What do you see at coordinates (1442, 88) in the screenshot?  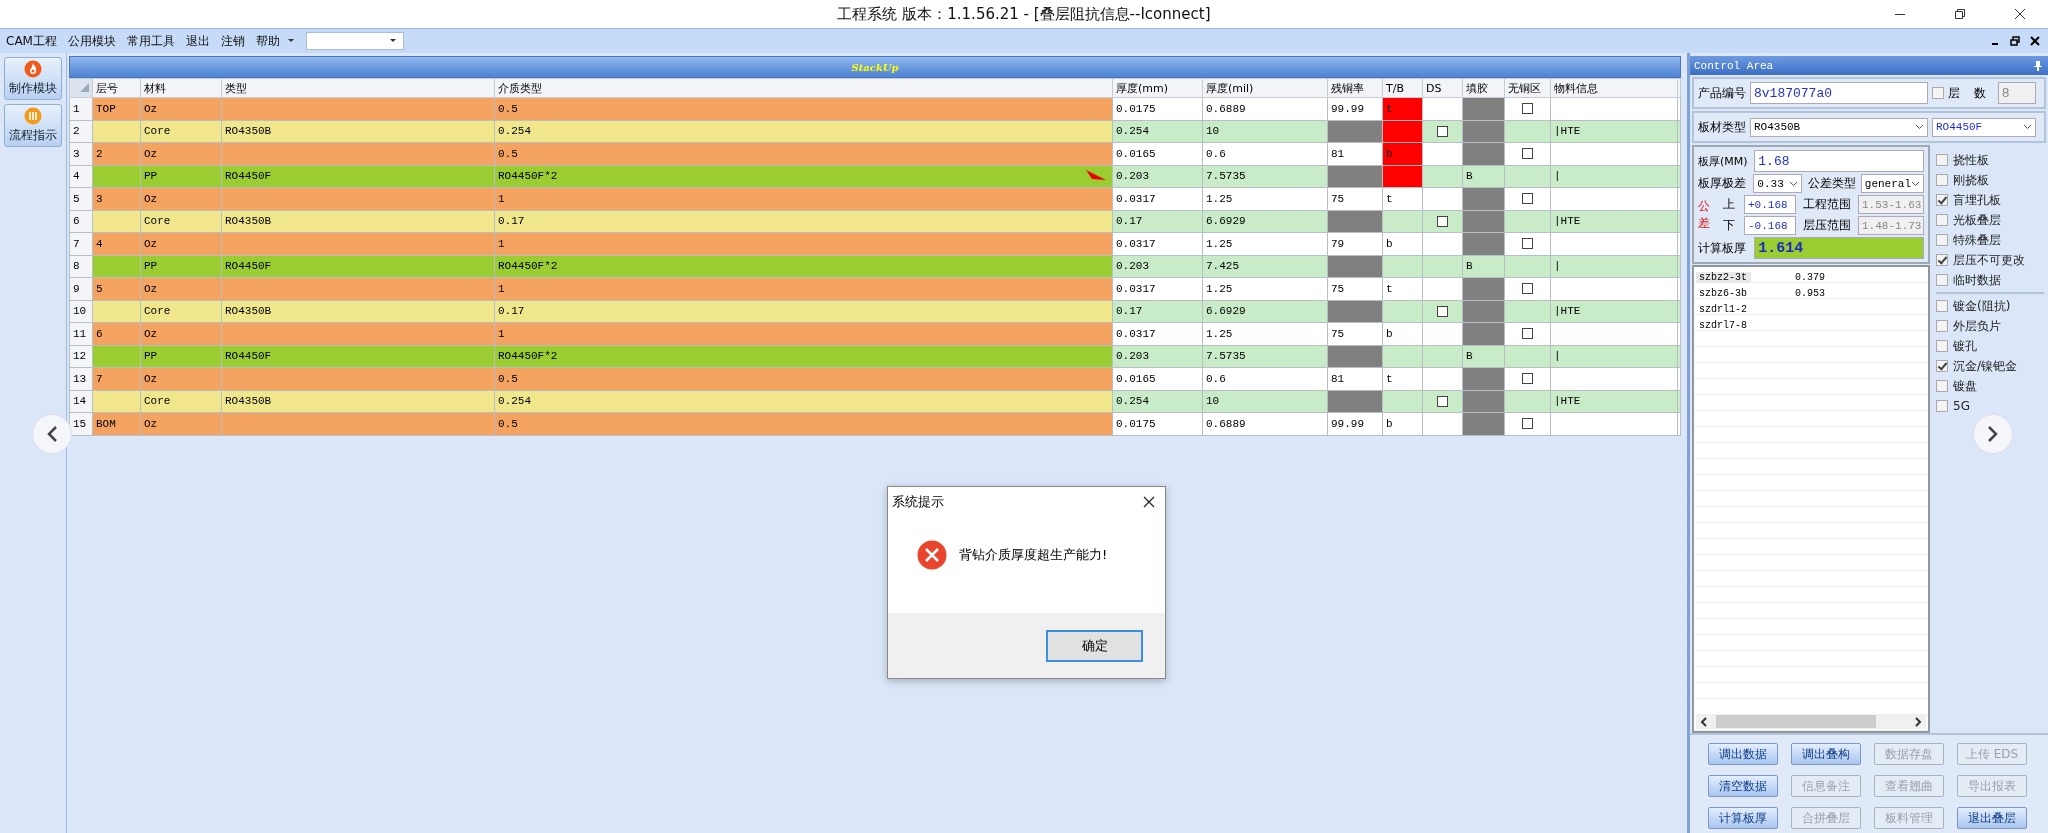 I see `column-header: DS` at bounding box center [1442, 88].